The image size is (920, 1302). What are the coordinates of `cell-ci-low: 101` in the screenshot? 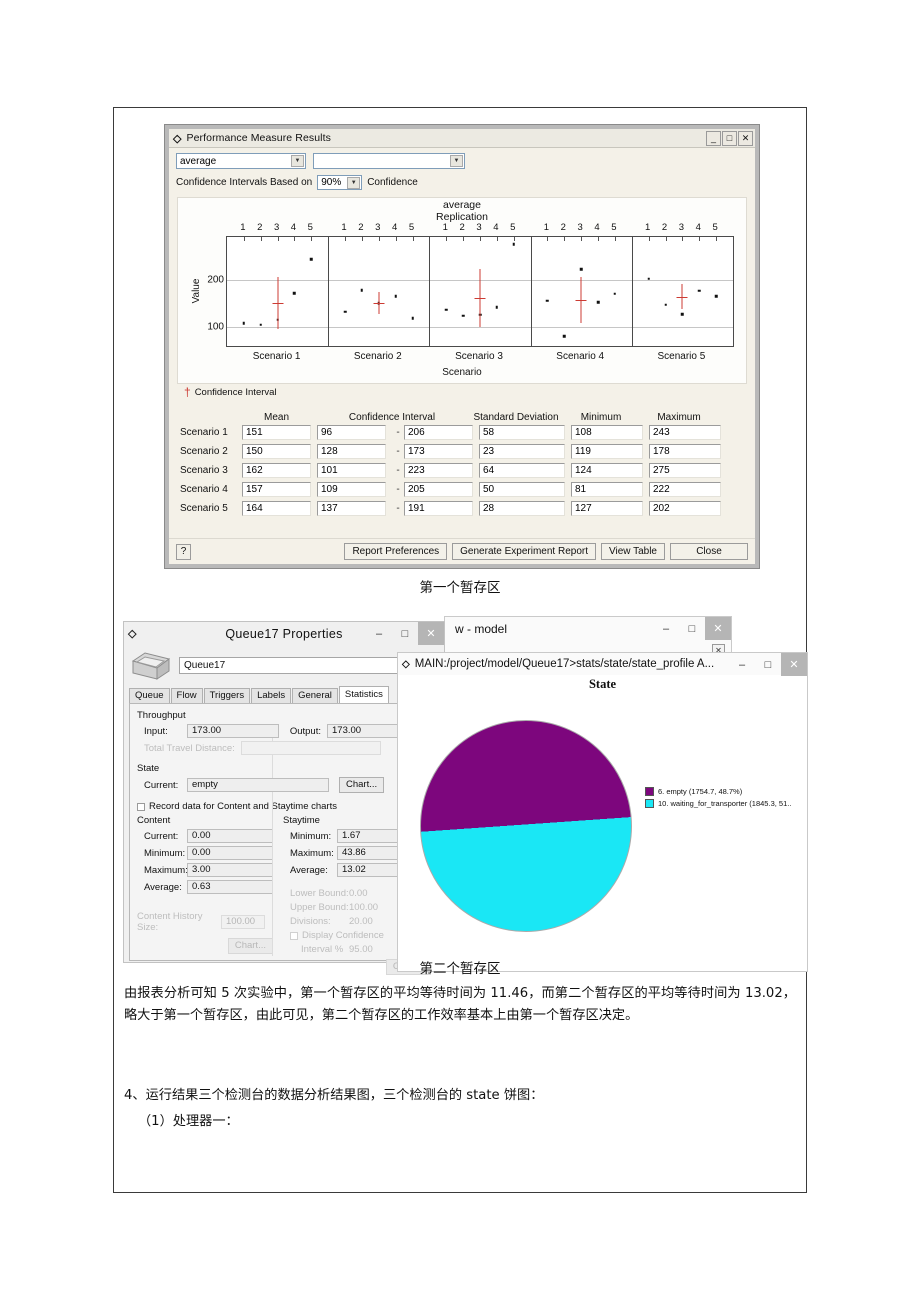 It's located at (351, 470).